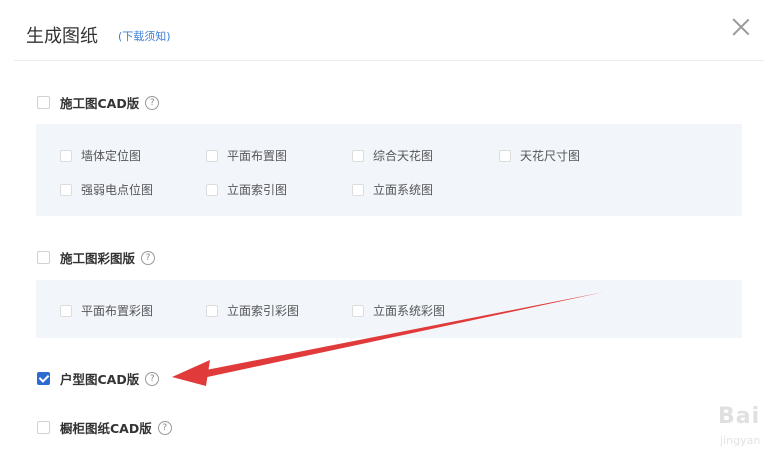  Describe the element at coordinates (191, 373) in the screenshot. I see `arrow-head` at that location.